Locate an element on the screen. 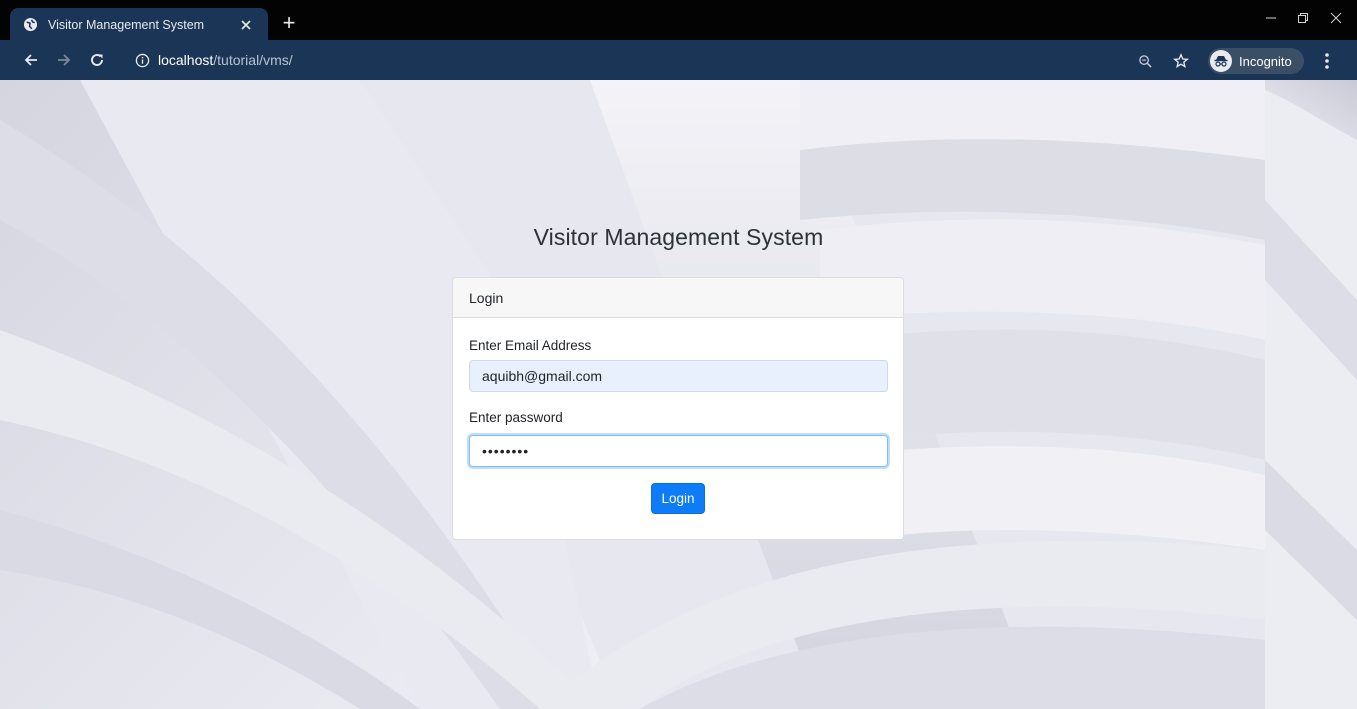  globe-icon is located at coordinates (30, 25).